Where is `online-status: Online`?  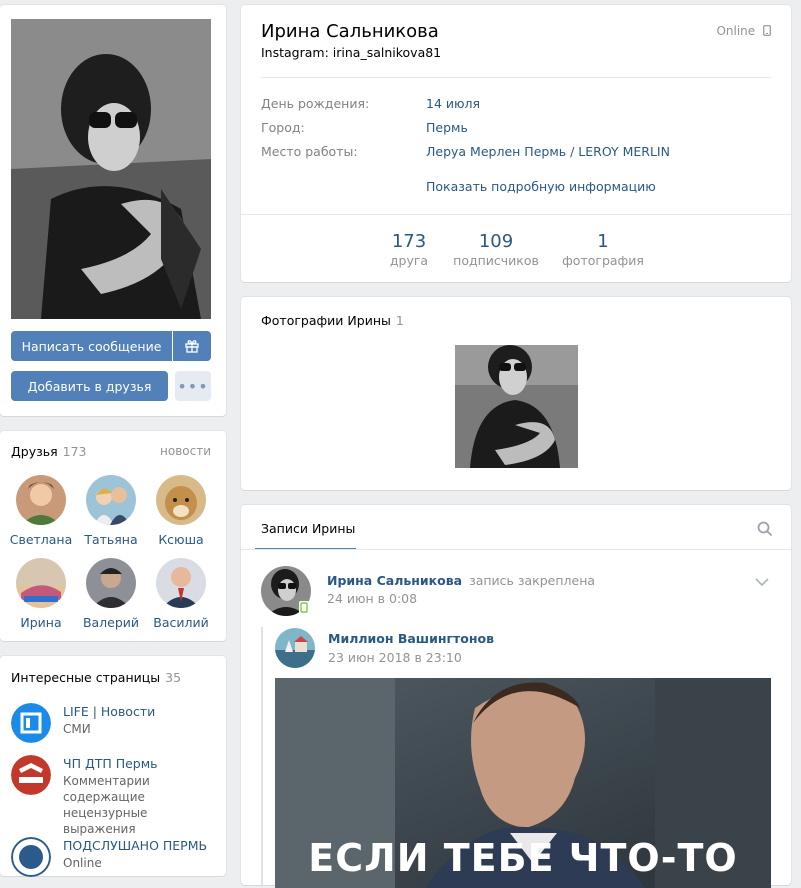 online-status: Online is located at coordinates (743, 31).